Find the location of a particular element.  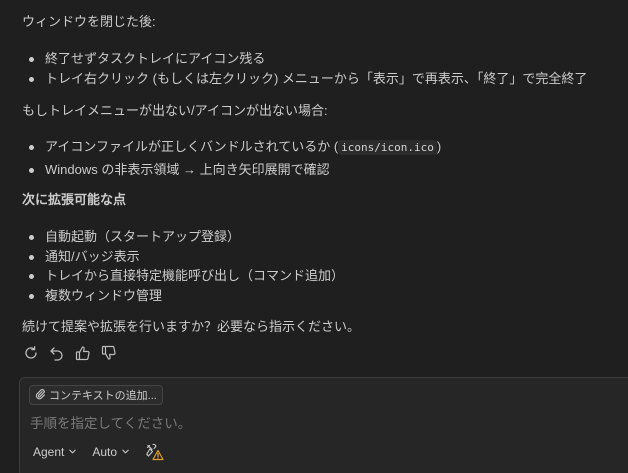

message-actions is located at coordinates (70, 353).